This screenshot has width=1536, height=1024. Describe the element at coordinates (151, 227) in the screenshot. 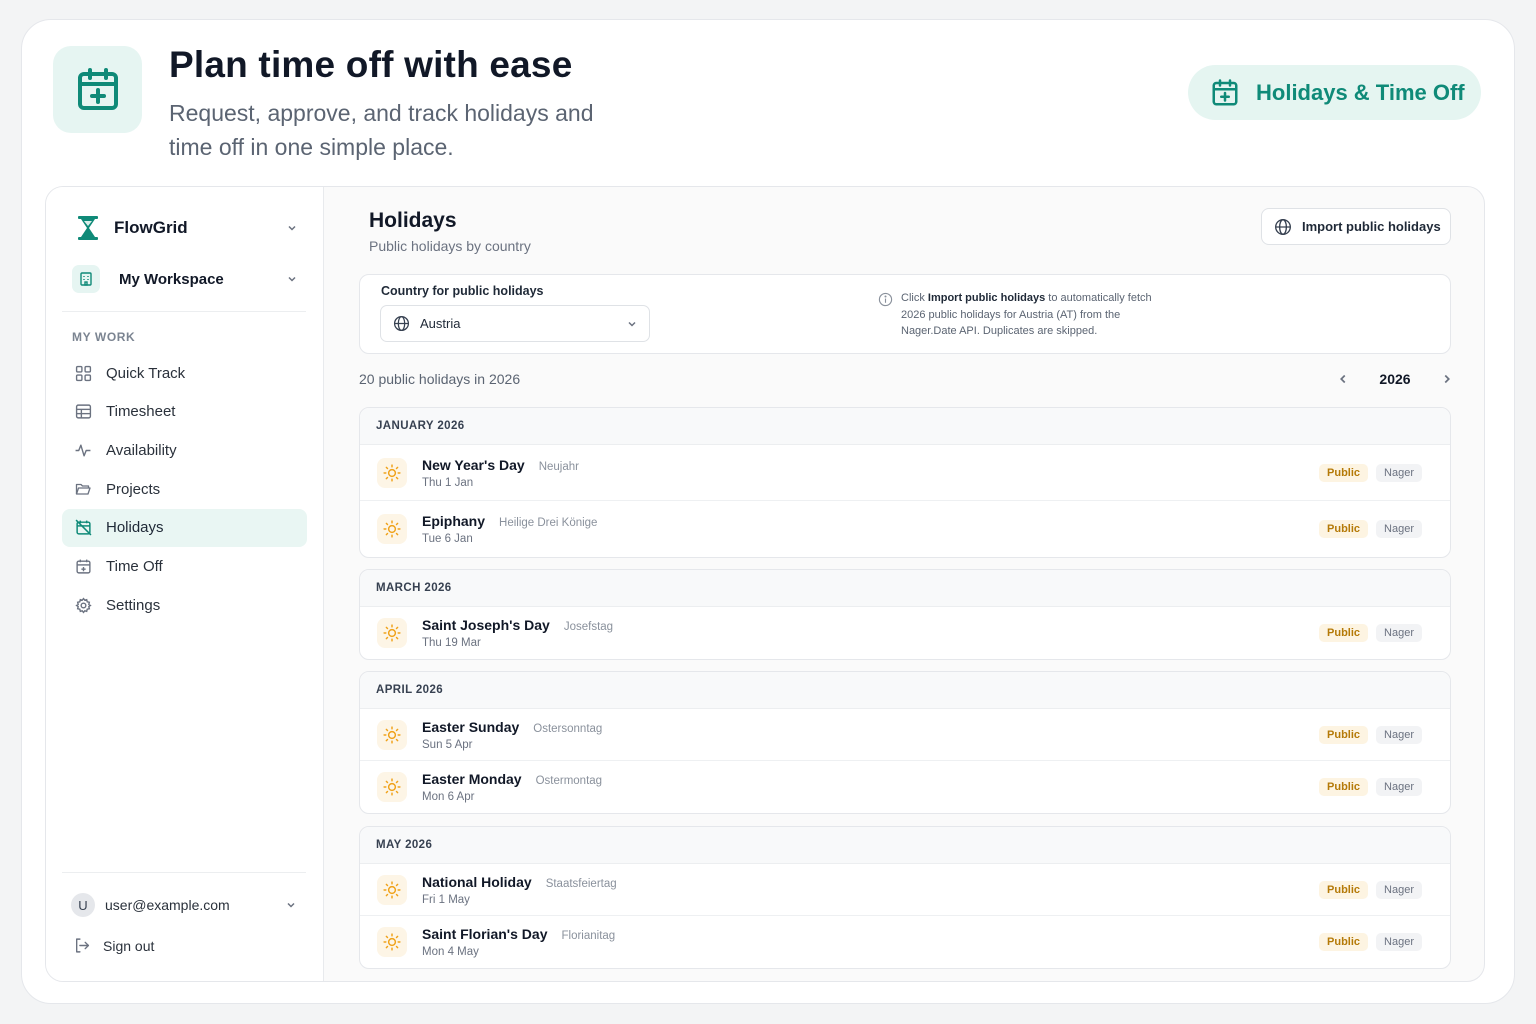

I see `brand-name: FlowGrid` at that location.